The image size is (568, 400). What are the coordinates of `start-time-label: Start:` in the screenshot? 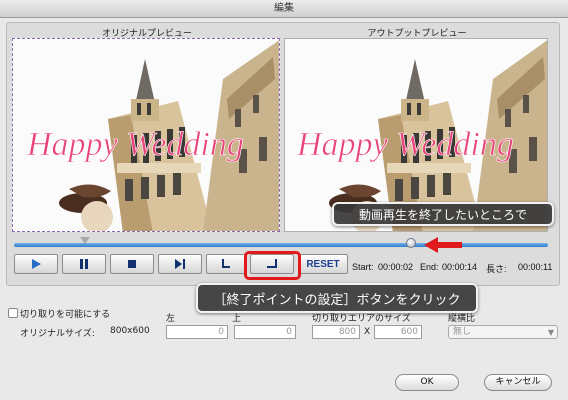 It's located at (363, 267).